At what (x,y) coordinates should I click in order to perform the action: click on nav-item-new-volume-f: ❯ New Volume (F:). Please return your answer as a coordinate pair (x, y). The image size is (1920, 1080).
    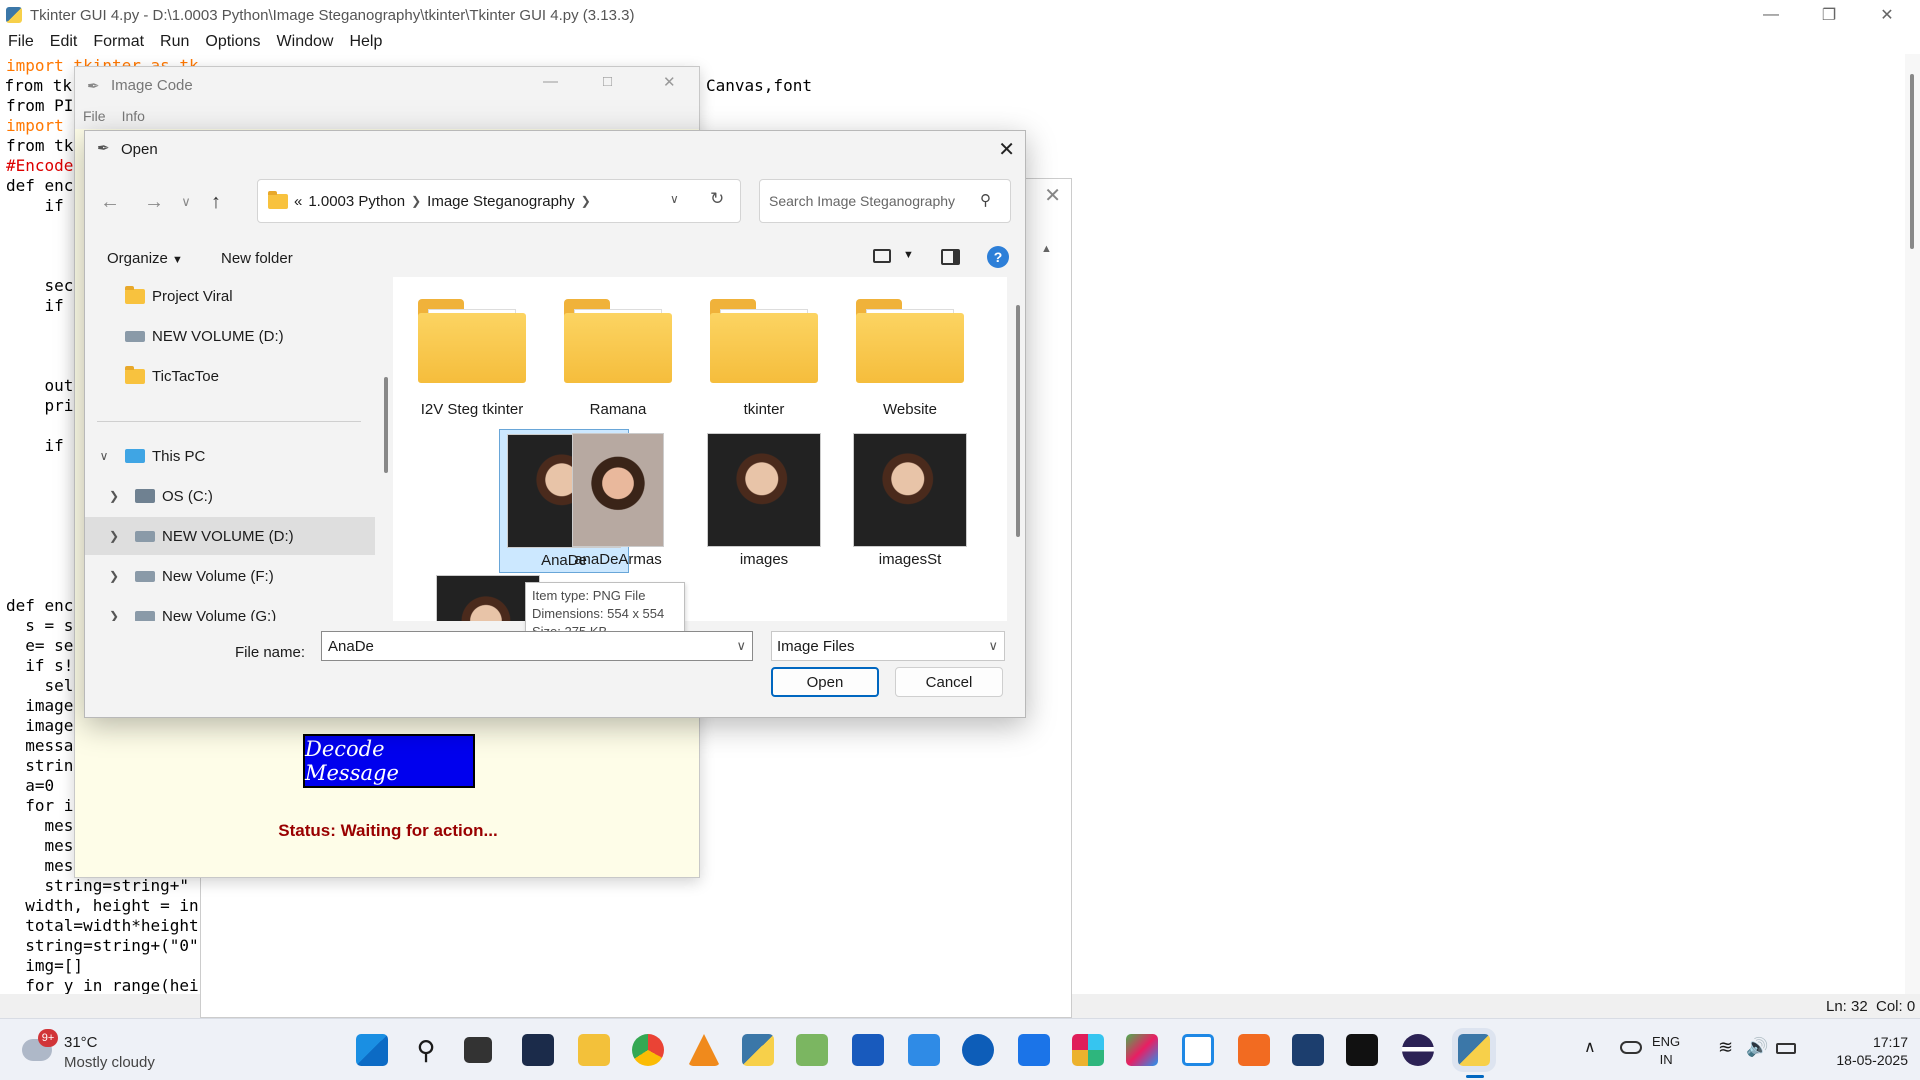
    Looking at the image, I should click on (230, 576).